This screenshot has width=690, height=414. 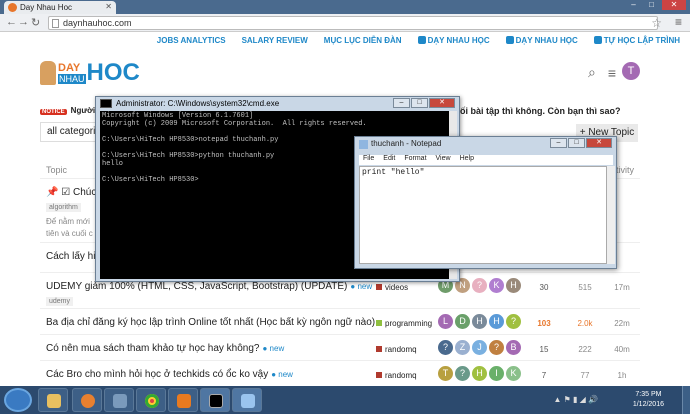 I want to click on taskbar-cmd, so click(x=215, y=400).